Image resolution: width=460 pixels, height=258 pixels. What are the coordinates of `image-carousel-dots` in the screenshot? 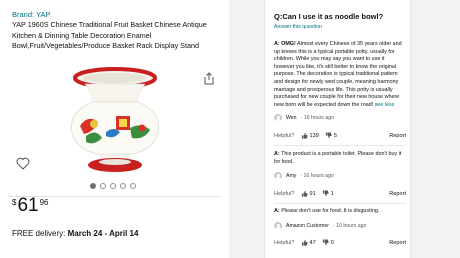 It's located at (113, 186).